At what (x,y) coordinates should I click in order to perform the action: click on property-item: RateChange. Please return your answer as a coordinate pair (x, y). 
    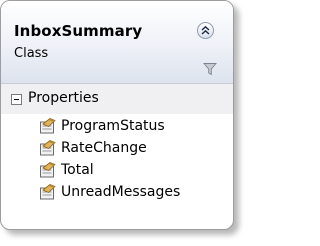
    Looking at the image, I should click on (134, 149).